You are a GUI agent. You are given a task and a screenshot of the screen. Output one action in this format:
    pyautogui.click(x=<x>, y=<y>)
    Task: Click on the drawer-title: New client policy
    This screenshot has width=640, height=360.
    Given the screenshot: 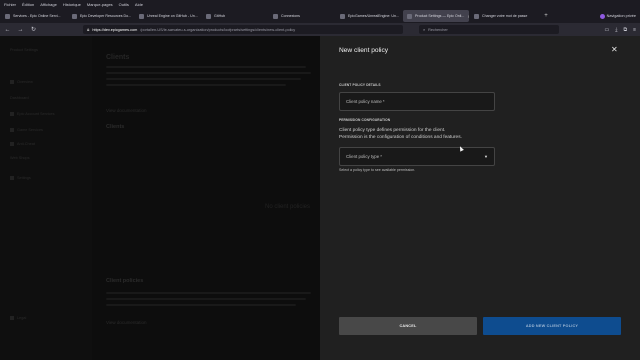 What is the action you would take?
    pyautogui.click(x=364, y=50)
    